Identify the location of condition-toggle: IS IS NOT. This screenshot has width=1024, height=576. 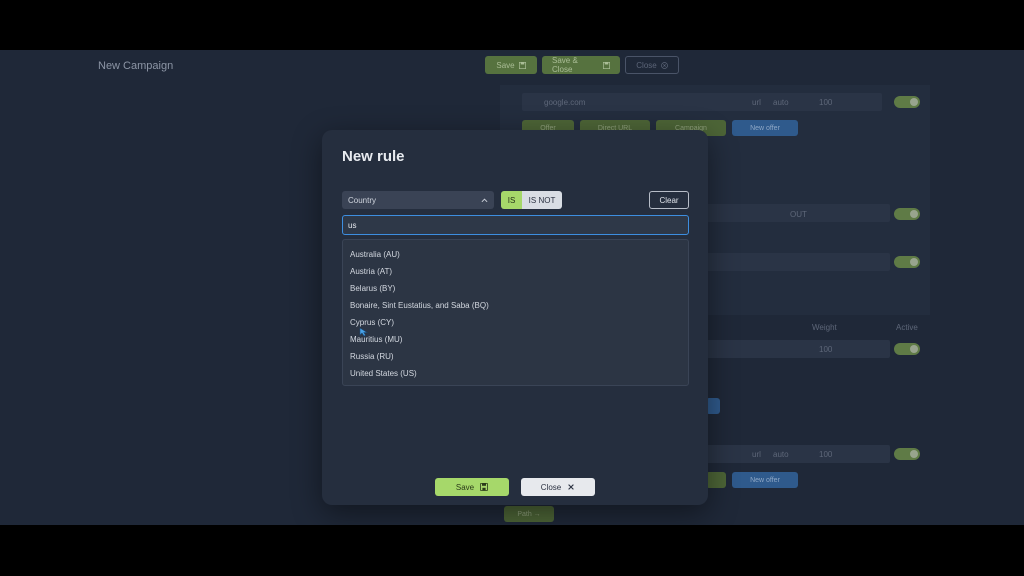
(531, 200).